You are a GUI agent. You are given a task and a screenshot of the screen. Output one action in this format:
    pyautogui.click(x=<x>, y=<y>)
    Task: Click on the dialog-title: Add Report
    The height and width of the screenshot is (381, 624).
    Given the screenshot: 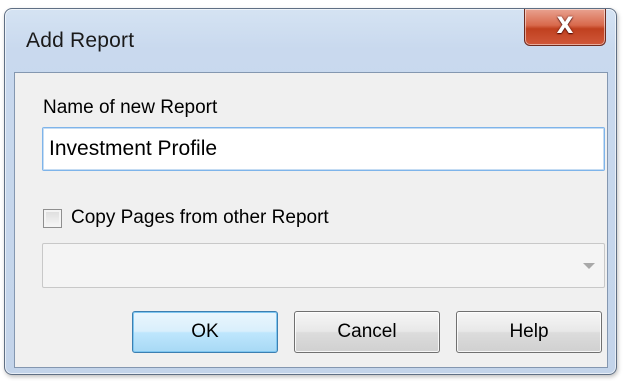 What is the action you would take?
    pyautogui.click(x=80, y=40)
    